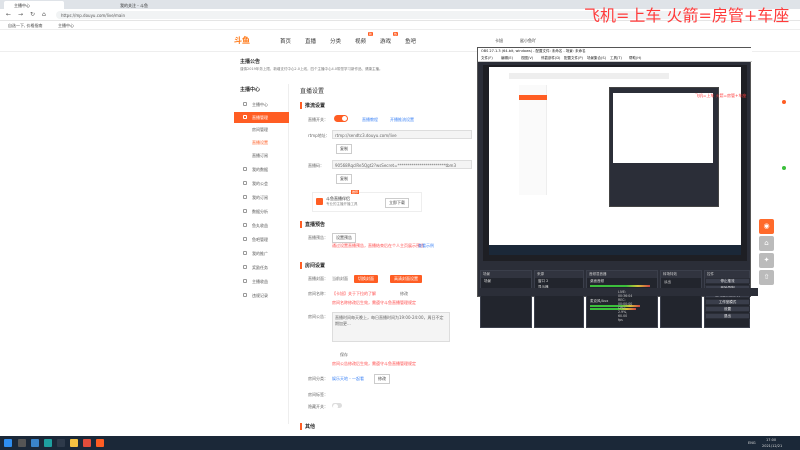  Describe the element at coordinates (261, 281) in the screenshot. I see `sidebar-item-income: 主播收益` at that location.